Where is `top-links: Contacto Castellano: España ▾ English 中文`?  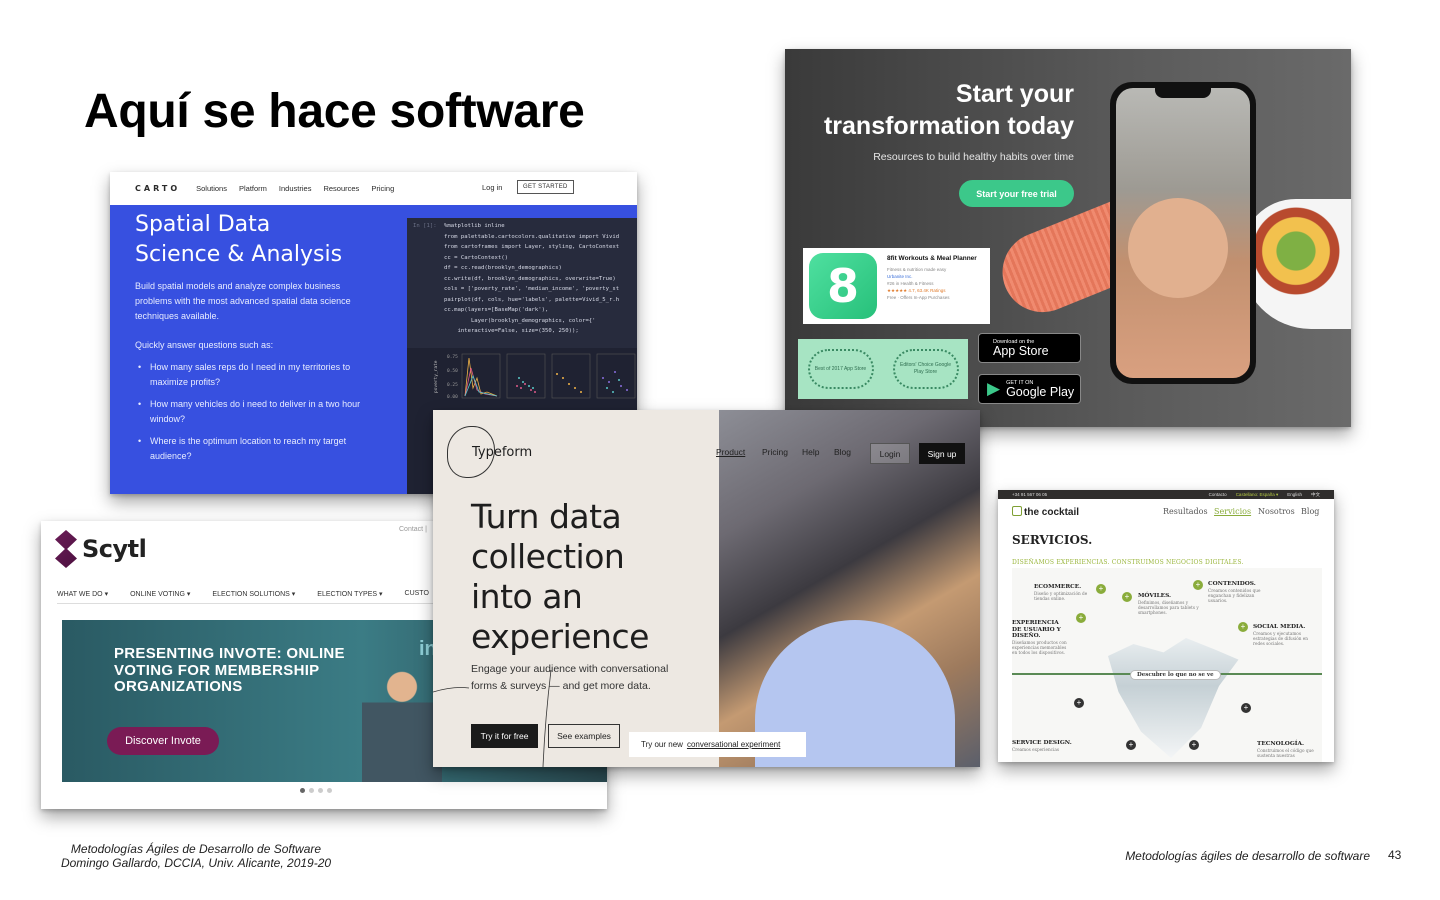 top-links: Contacto Castellano: España ▾ English 中文 is located at coordinates (1264, 495).